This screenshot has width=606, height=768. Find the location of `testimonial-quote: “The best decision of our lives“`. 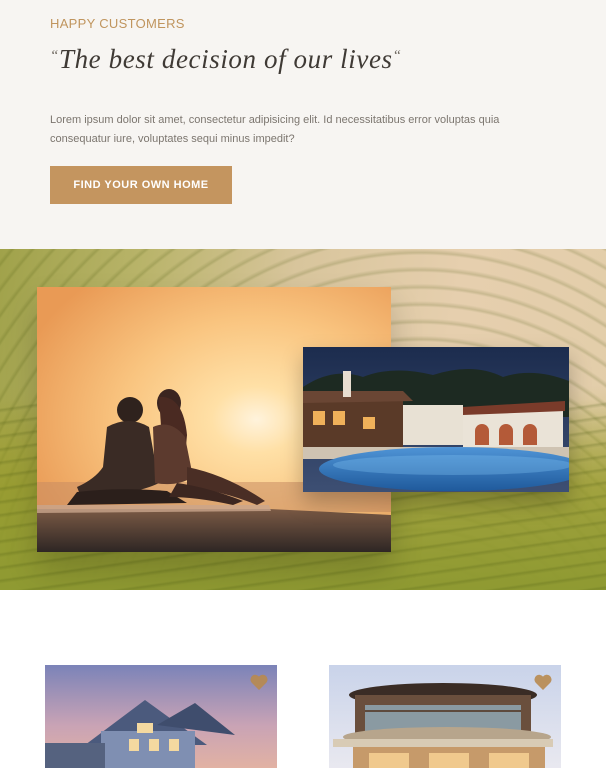

testimonial-quote: “The best decision of our lives“ is located at coordinates (226, 59).